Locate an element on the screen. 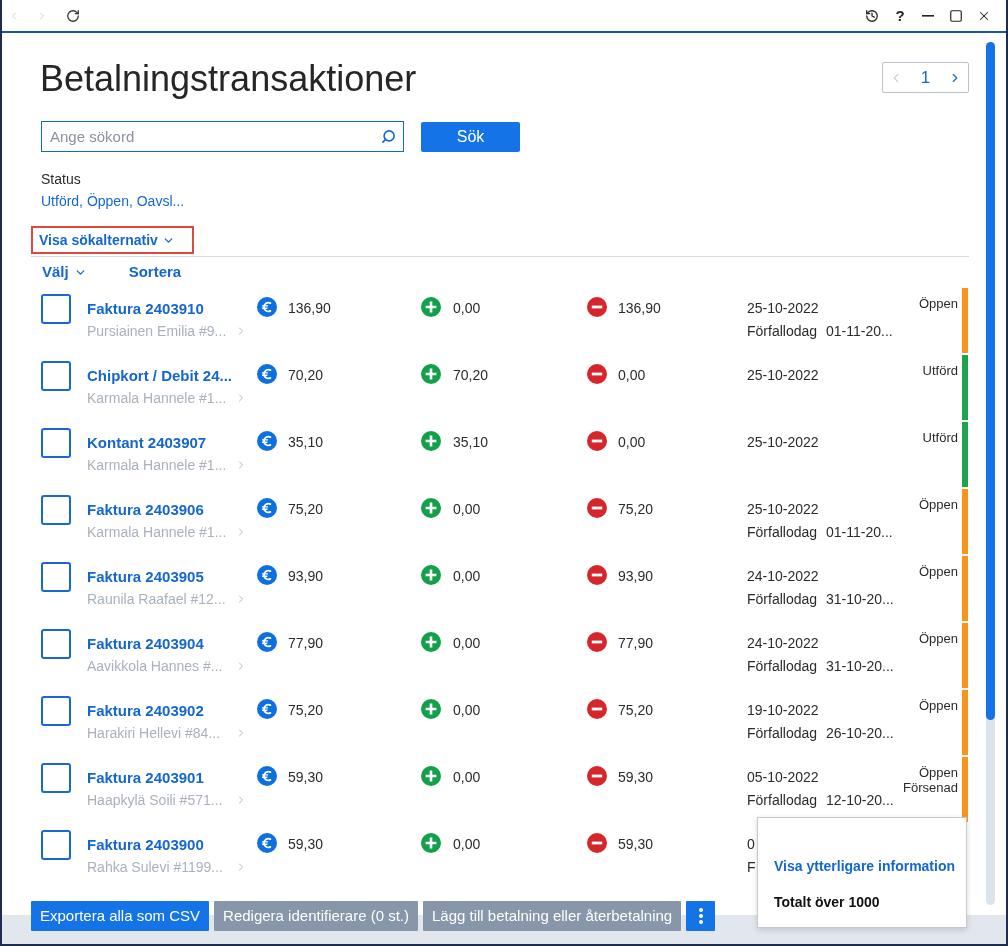 The image size is (1008, 946). page-title: Betalningstransaktioner is located at coordinates (228, 79).